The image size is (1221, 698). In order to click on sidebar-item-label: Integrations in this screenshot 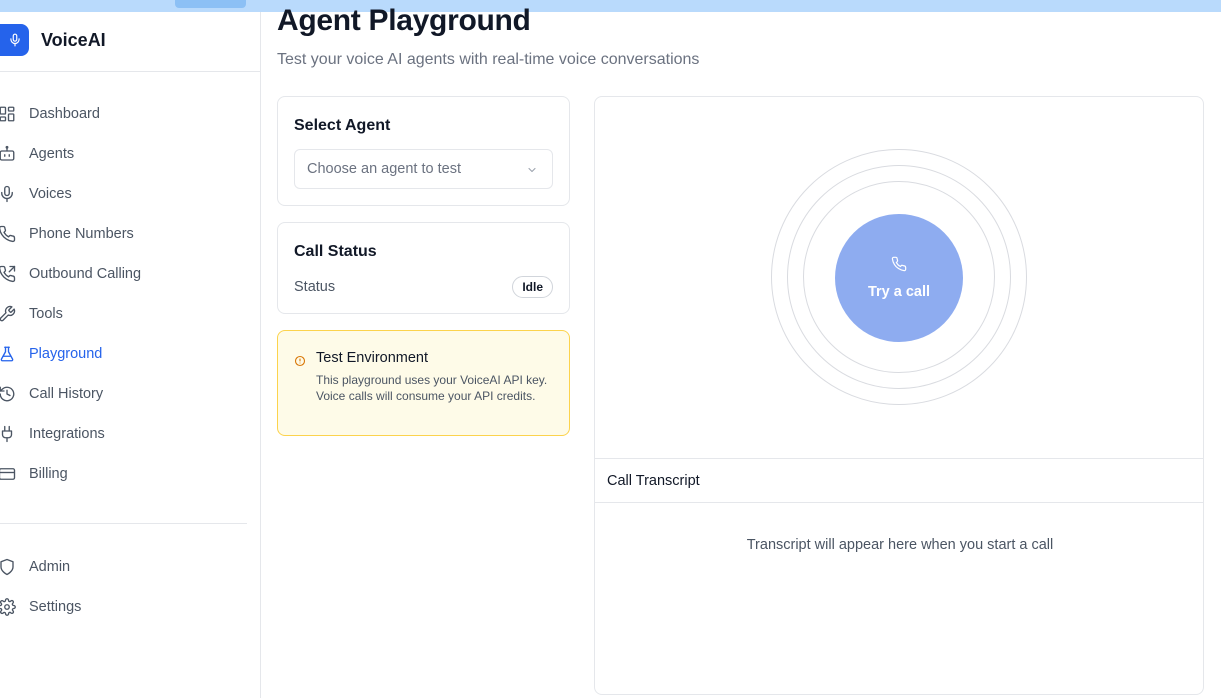, I will do `click(67, 434)`.